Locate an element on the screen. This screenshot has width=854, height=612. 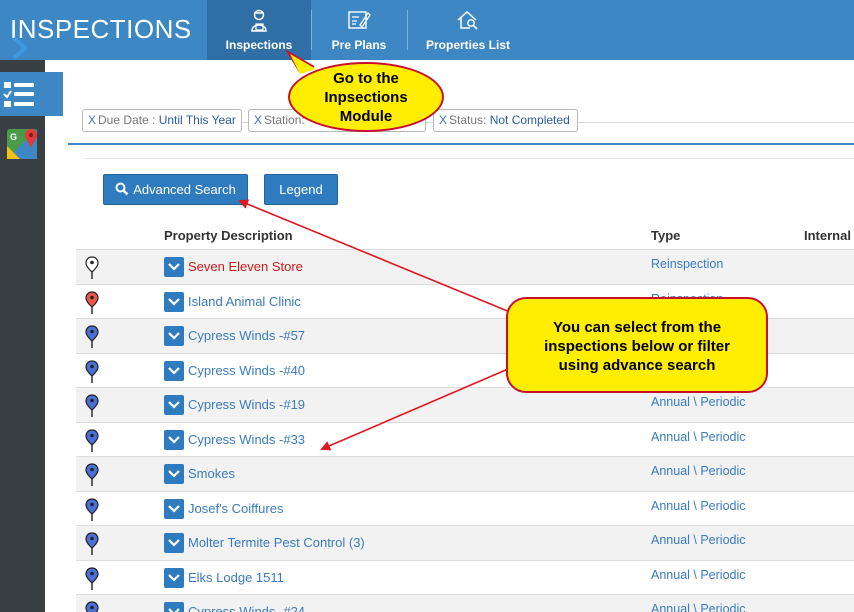
filter-chip-due-date: X Due Date : Until This Year is located at coordinates (162, 120).